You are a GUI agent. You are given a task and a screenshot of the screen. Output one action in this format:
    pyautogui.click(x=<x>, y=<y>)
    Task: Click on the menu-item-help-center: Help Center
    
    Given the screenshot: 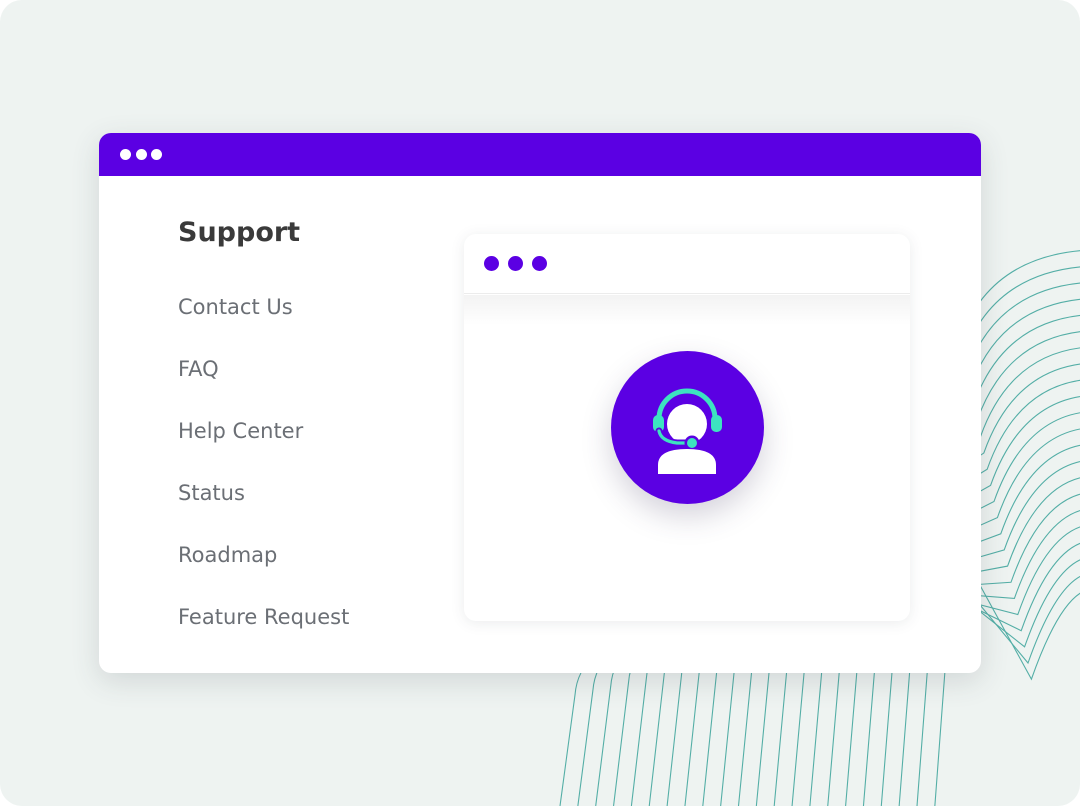 What is the action you would take?
    pyautogui.click(x=240, y=431)
    